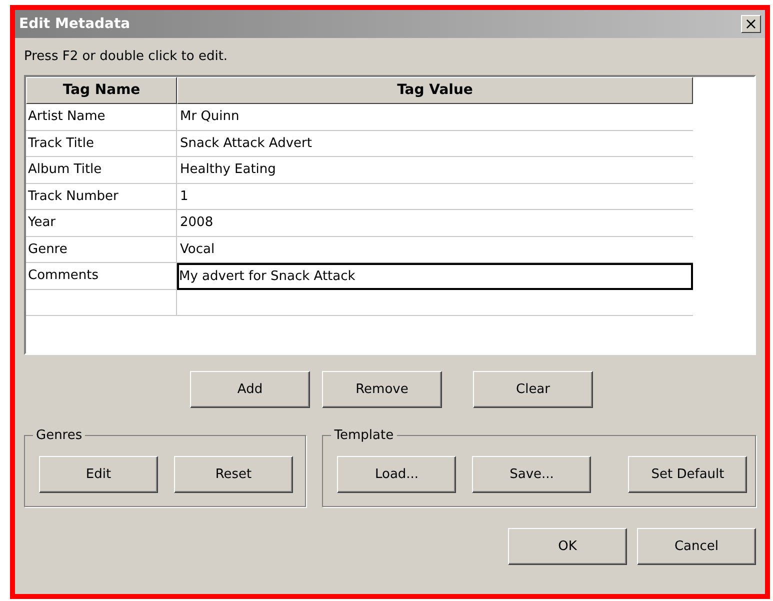  What do you see at coordinates (60, 143) in the screenshot?
I see `tag-name-cell-text: Track Title` at bounding box center [60, 143].